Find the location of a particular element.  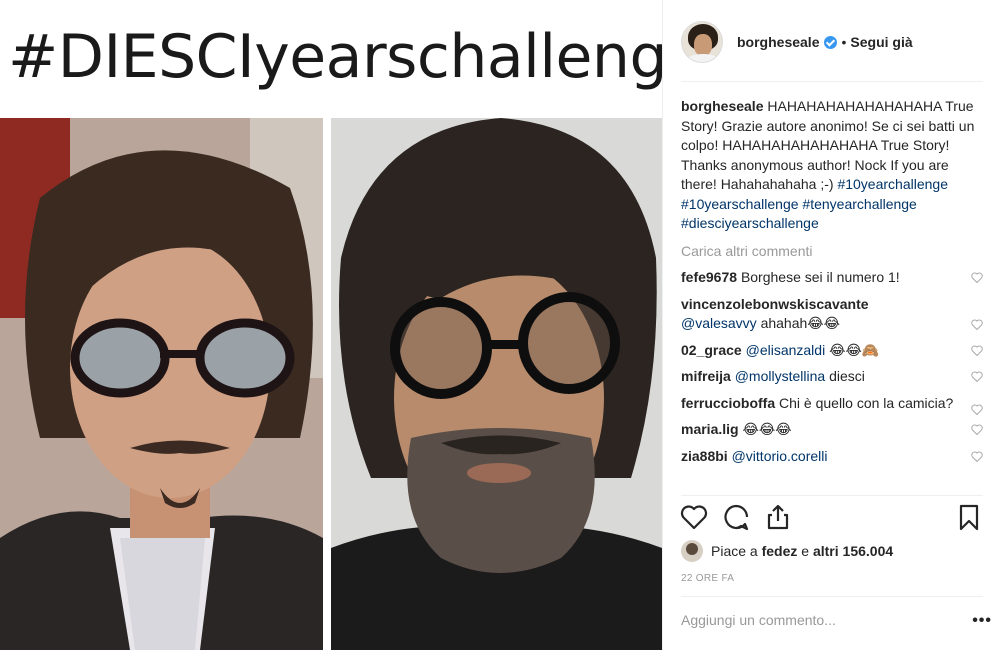

comment-username: vincenzolebonwskiscavante is located at coordinates (775, 304).